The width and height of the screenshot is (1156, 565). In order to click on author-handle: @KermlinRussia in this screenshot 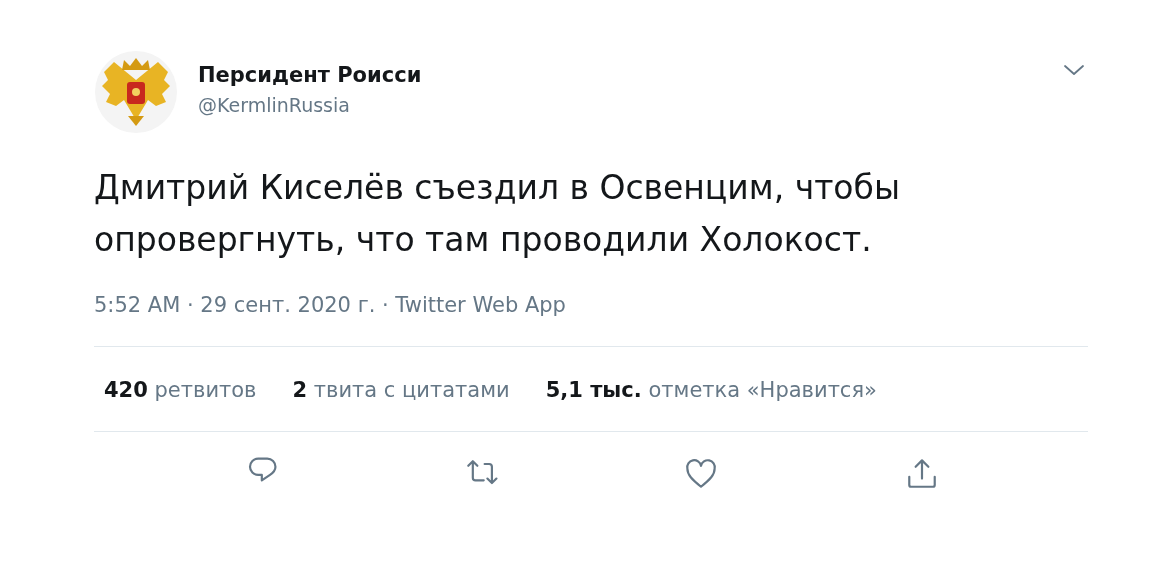, I will do `click(630, 105)`.